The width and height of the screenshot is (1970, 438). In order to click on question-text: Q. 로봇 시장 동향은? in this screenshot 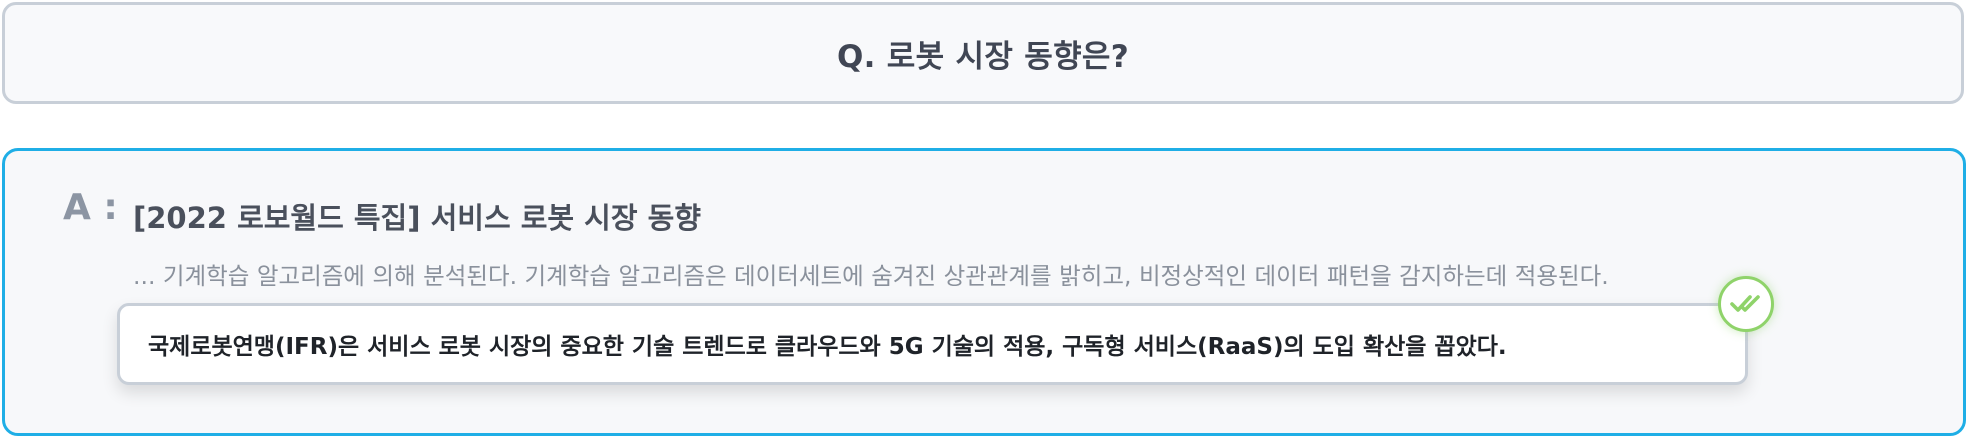, I will do `click(983, 56)`.